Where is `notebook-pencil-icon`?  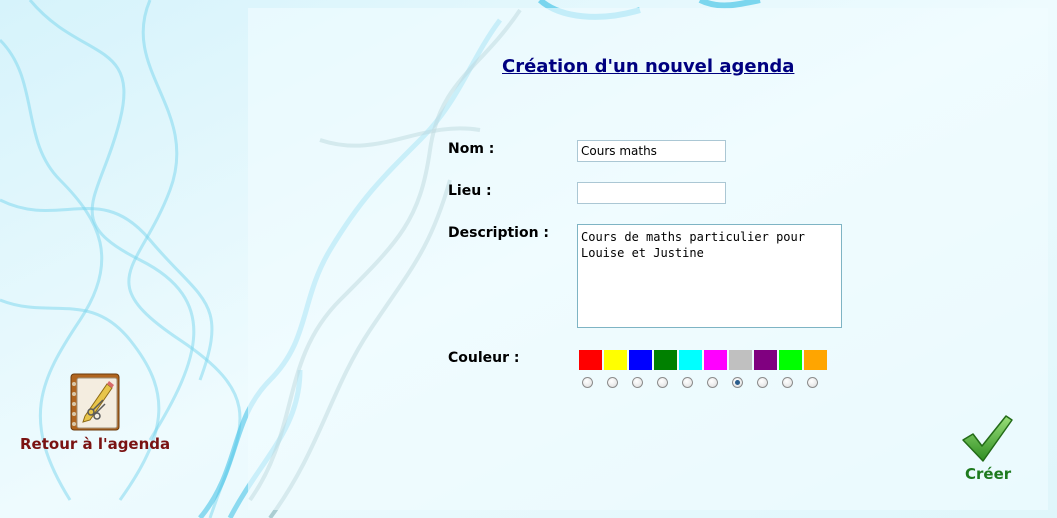
notebook-pencil-icon is located at coordinates (95, 401).